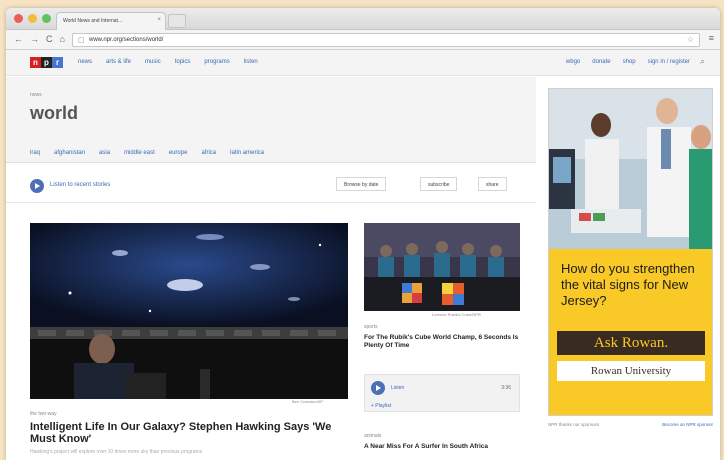 Image resolution: width=724 pixels, height=460 pixels. I want to click on sign-in-link: sign in / register, so click(669, 62).